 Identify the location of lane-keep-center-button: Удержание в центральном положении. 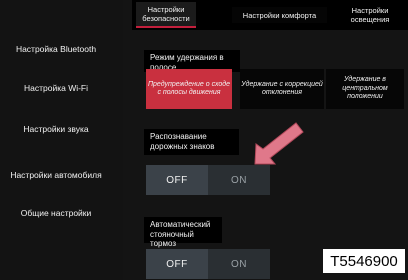
(365, 89).